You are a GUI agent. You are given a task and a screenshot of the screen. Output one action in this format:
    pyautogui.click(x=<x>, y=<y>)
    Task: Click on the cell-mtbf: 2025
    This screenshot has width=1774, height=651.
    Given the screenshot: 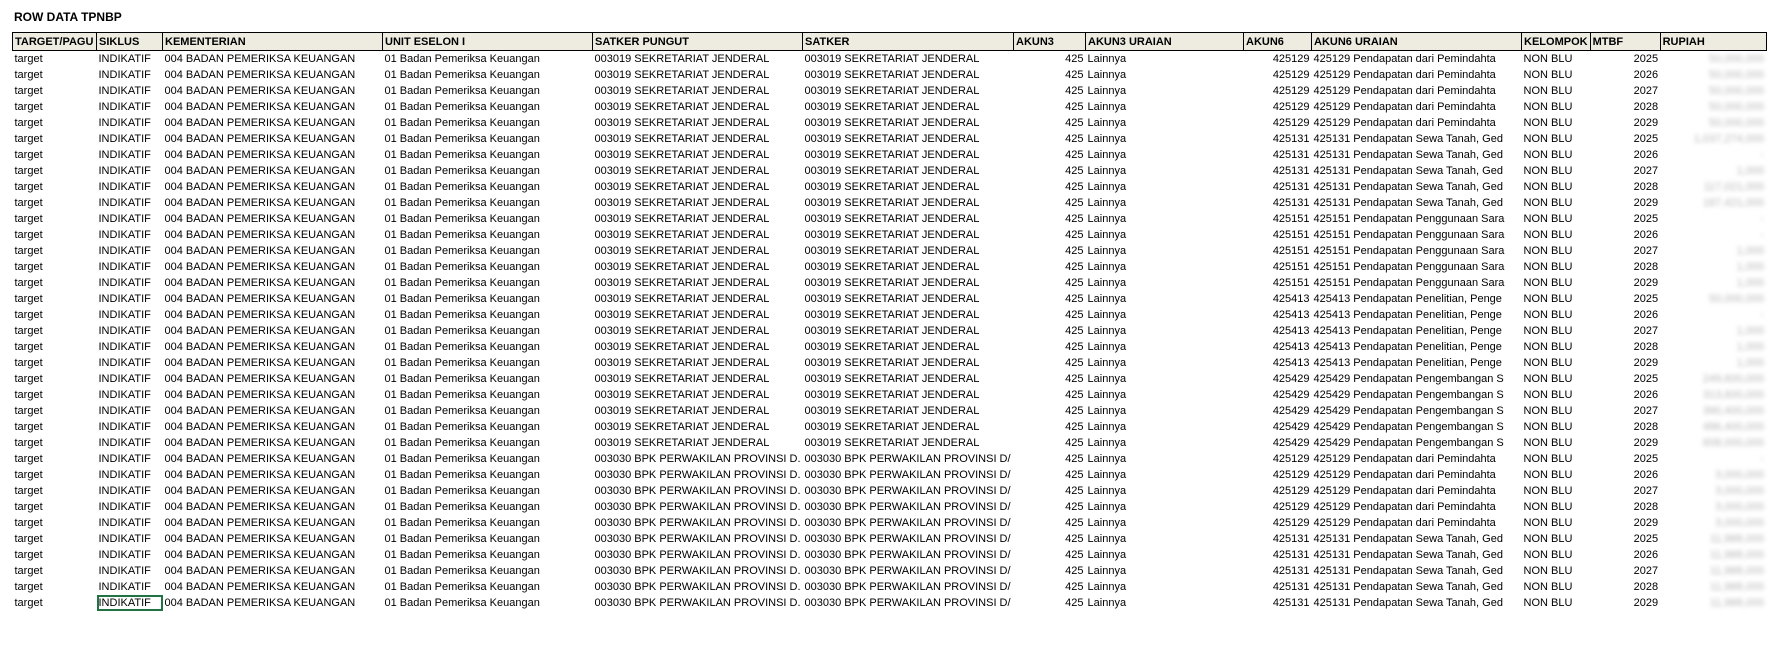 What is the action you would take?
    pyautogui.click(x=1625, y=219)
    